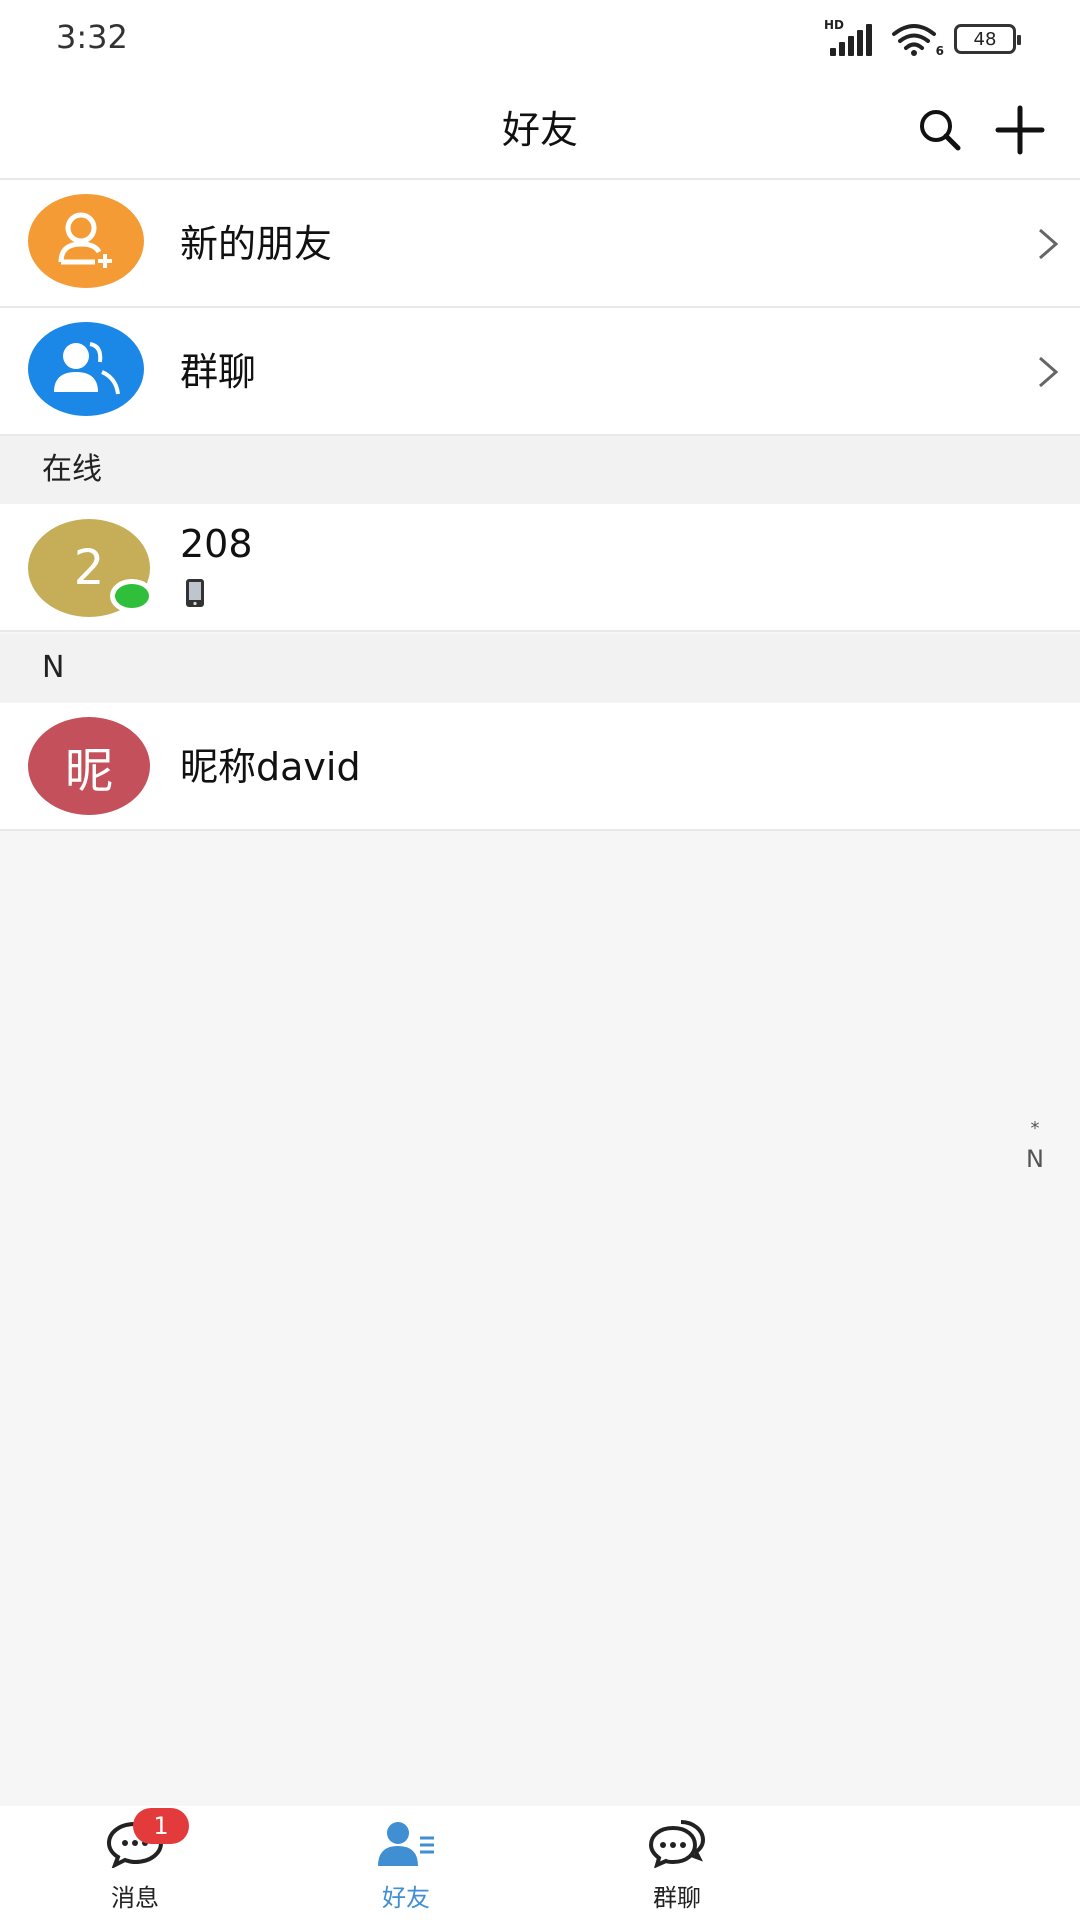 This screenshot has width=1080, height=1920. I want to click on status-bar: 3:32 HD 6 48, so click(540, 40).